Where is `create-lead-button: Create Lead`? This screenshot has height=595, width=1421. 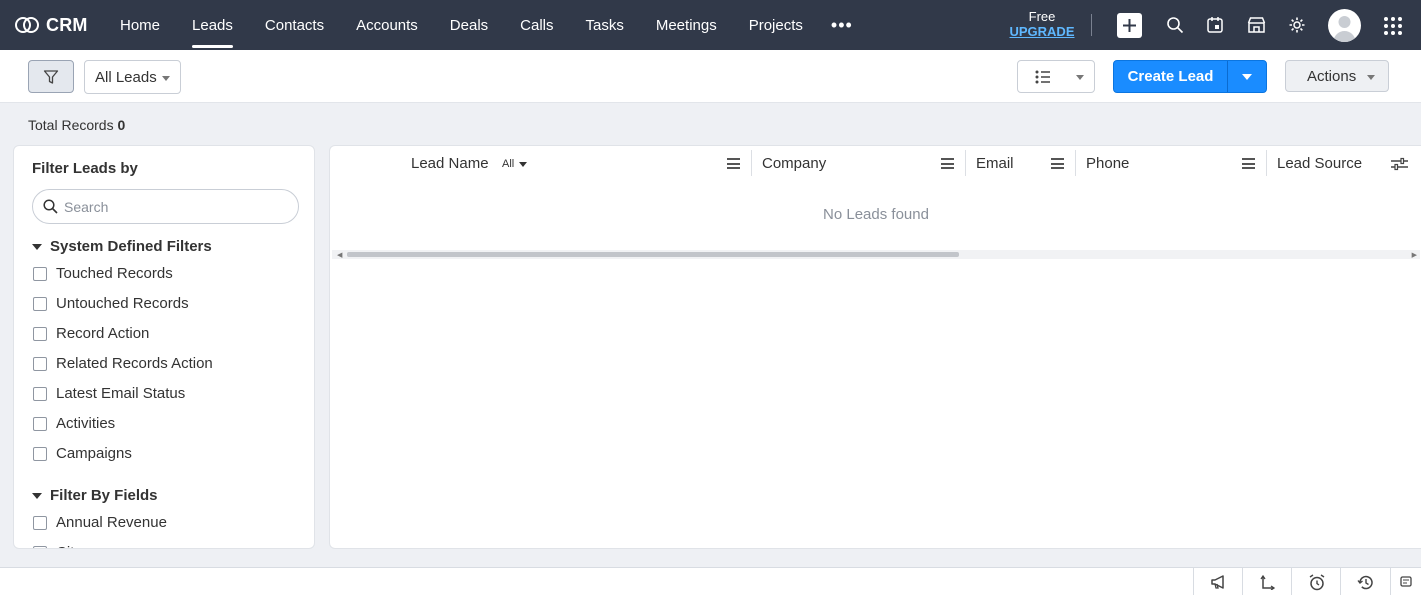 create-lead-button: Create Lead is located at coordinates (1190, 76).